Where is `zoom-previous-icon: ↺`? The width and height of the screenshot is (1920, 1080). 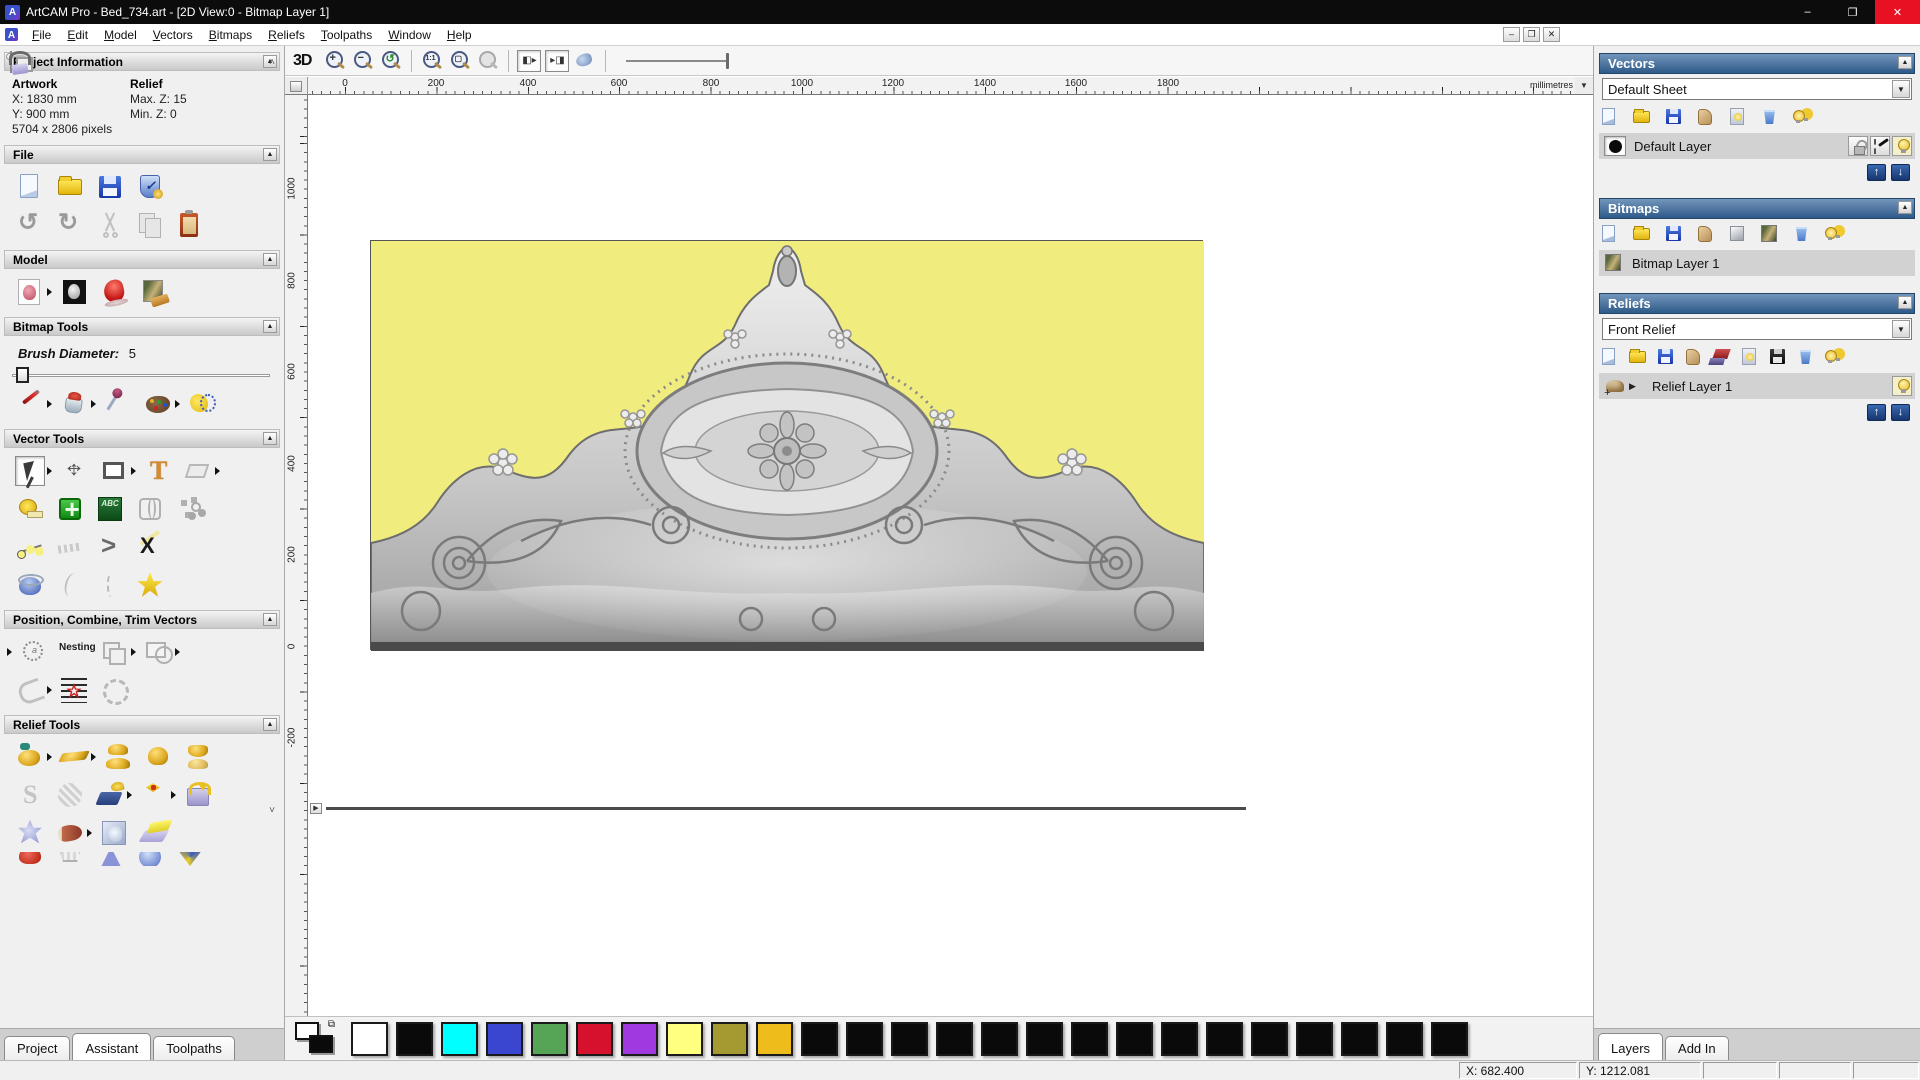
zoom-previous-icon: ↺ is located at coordinates (391, 61).